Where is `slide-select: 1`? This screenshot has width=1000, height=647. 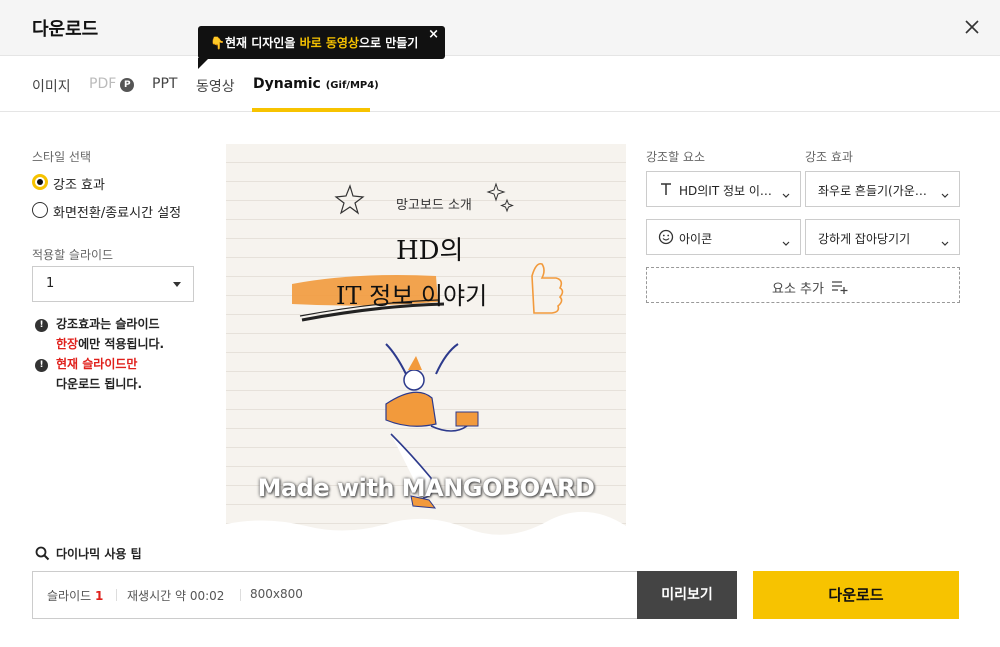
slide-select: 1 is located at coordinates (113, 284).